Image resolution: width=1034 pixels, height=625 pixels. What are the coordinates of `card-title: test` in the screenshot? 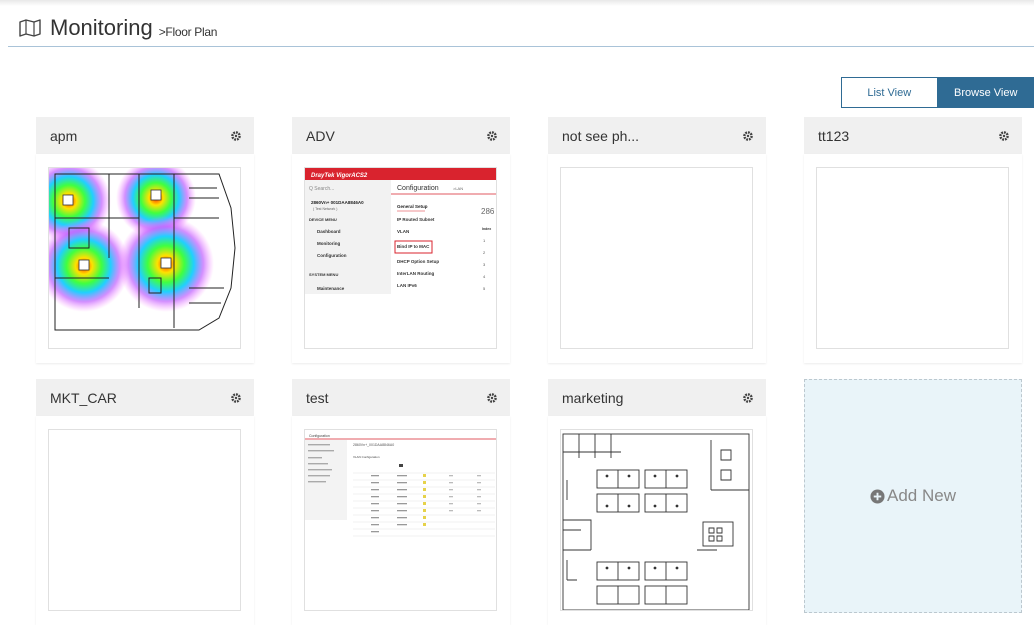 It's located at (317, 398).